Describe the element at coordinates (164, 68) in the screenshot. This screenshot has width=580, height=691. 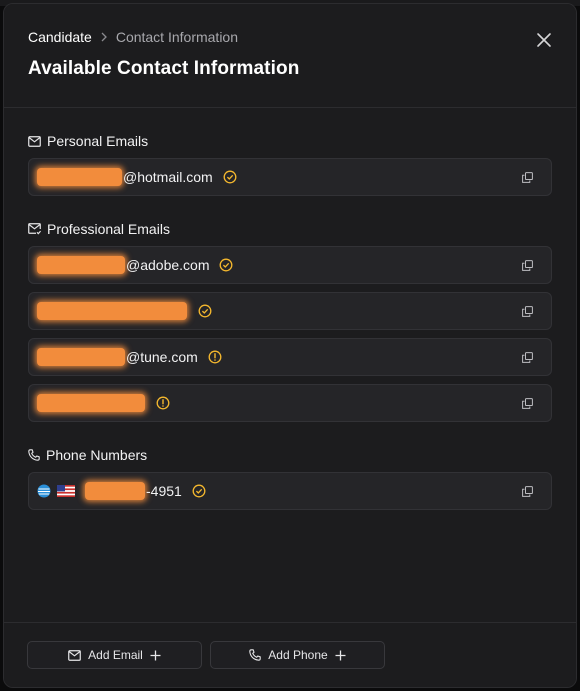
I see `page-title: Available Contact Information` at that location.